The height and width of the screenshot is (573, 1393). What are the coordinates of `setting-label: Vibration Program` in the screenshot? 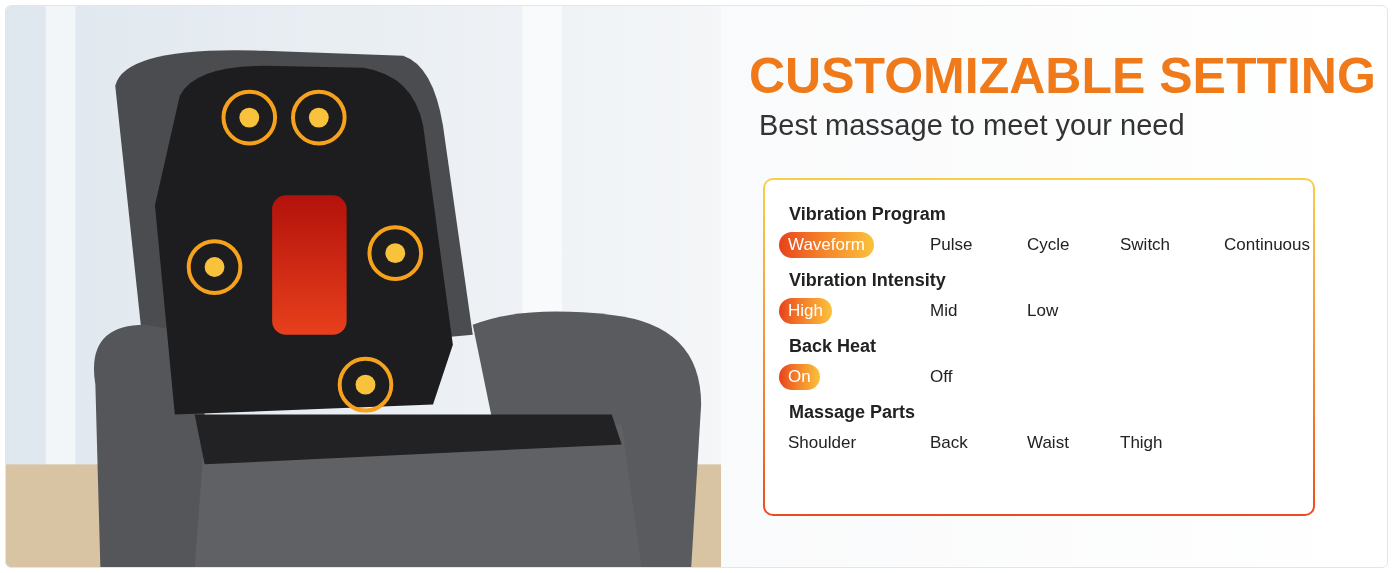 It's located at (867, 214).